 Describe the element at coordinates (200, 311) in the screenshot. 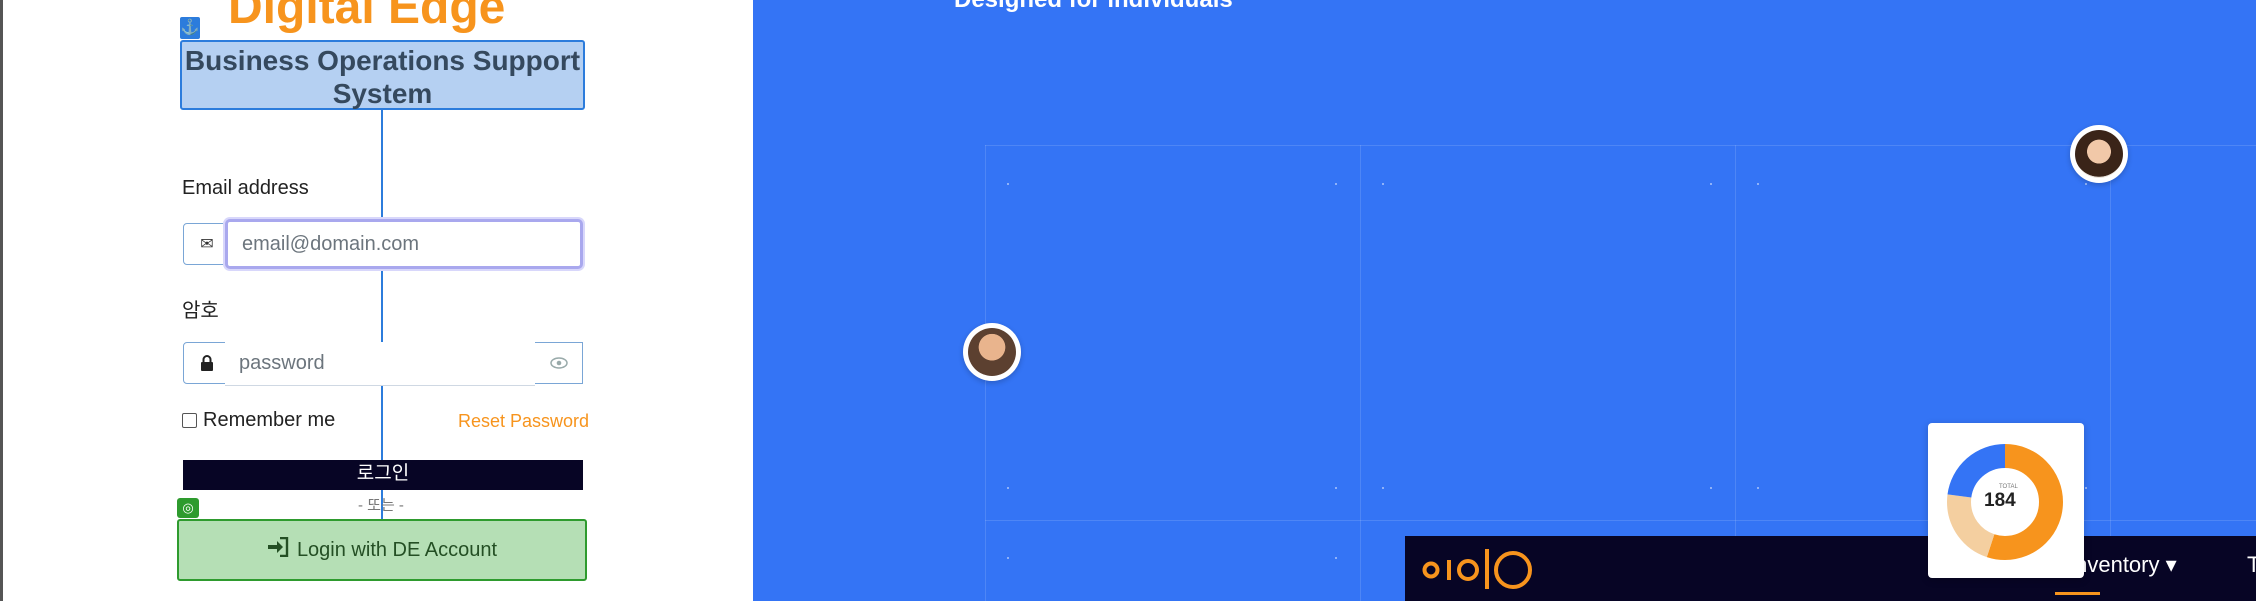

I see `password-label: 암호` at that location.